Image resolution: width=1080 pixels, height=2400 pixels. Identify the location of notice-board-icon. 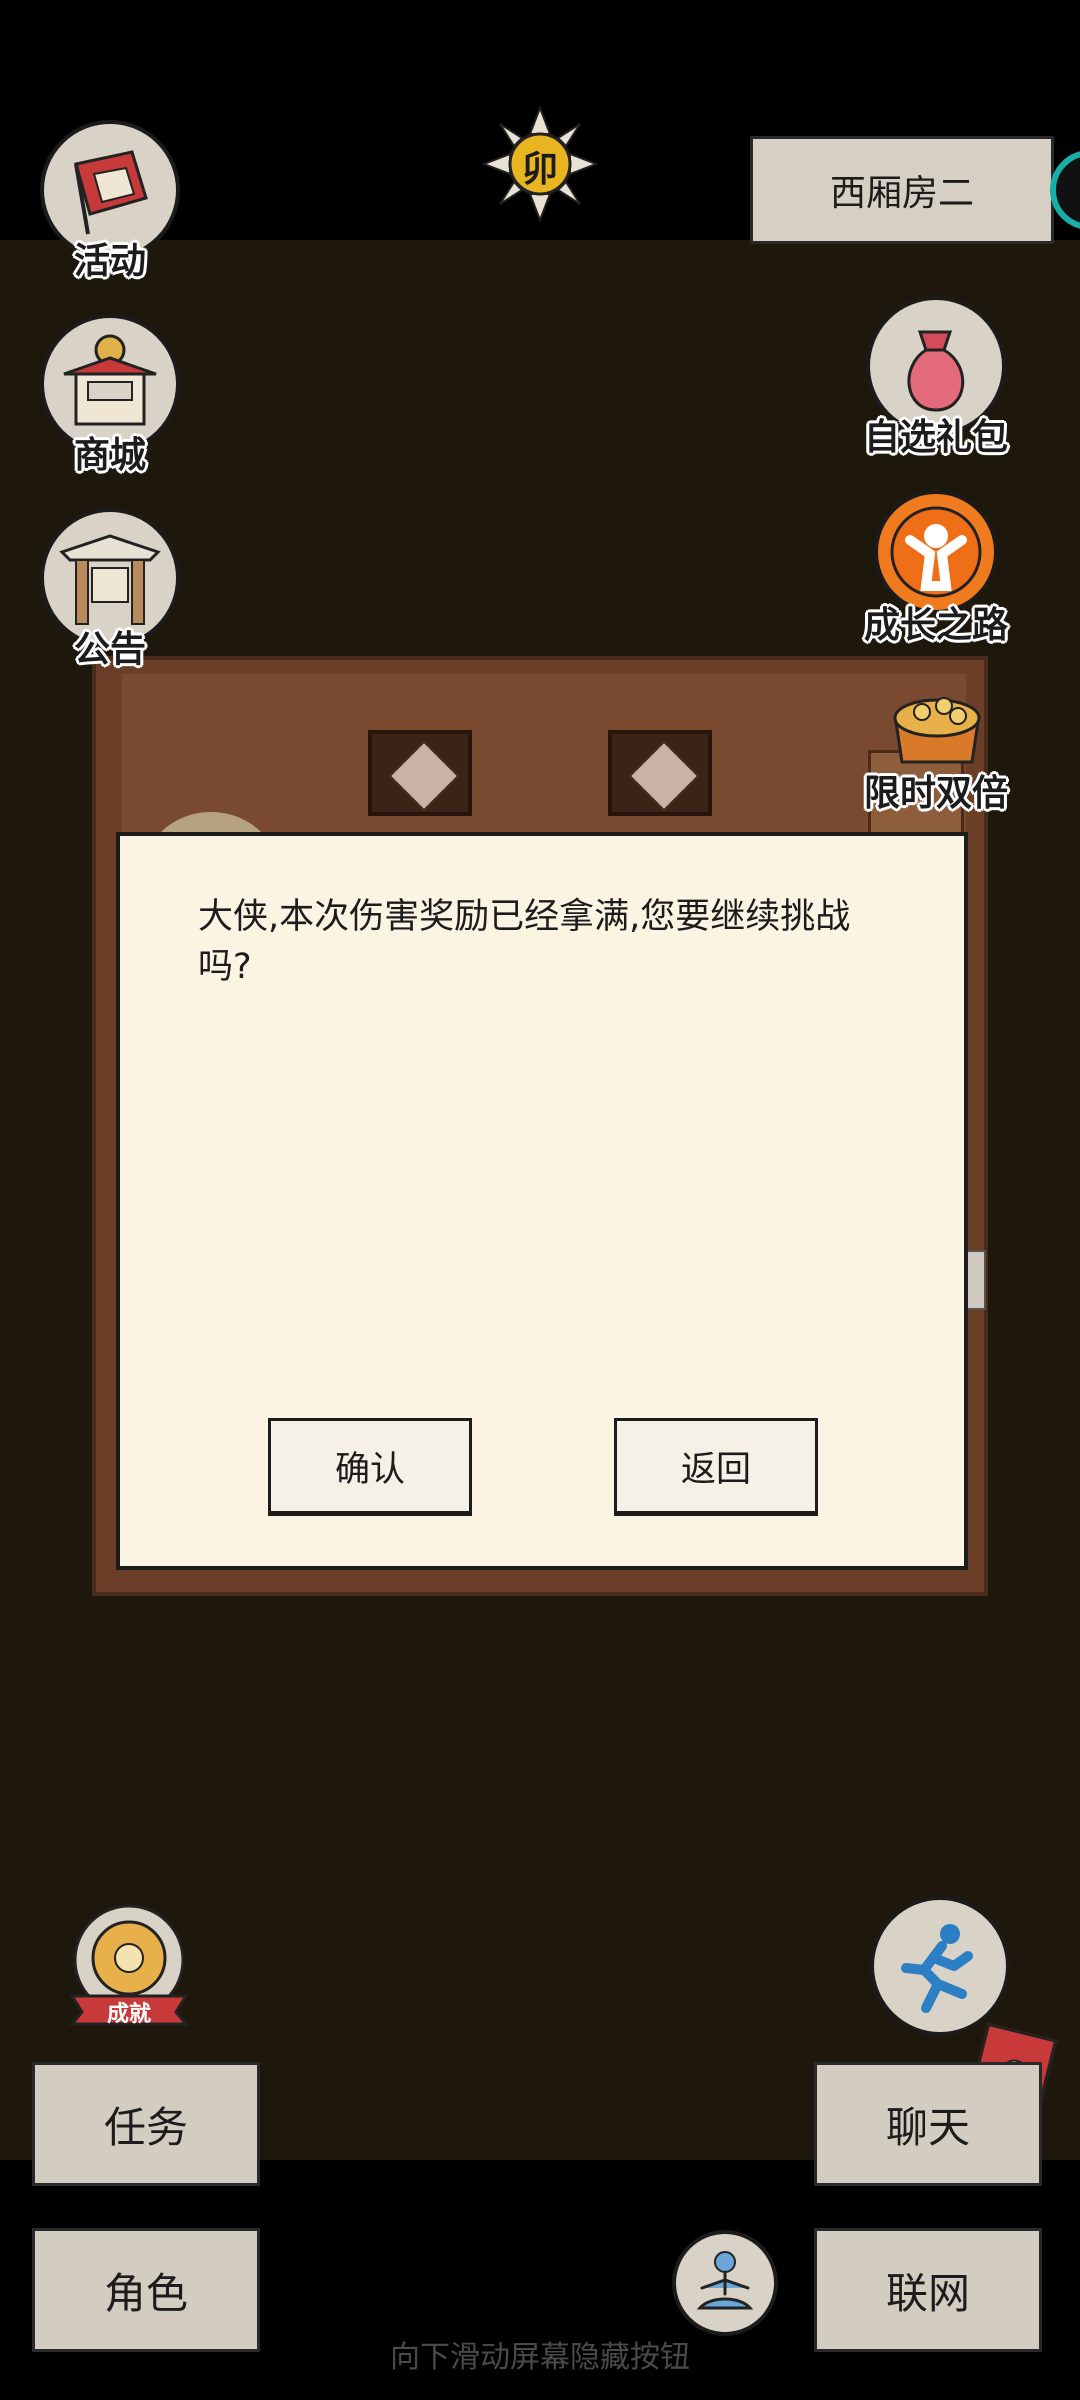
(110, 579).